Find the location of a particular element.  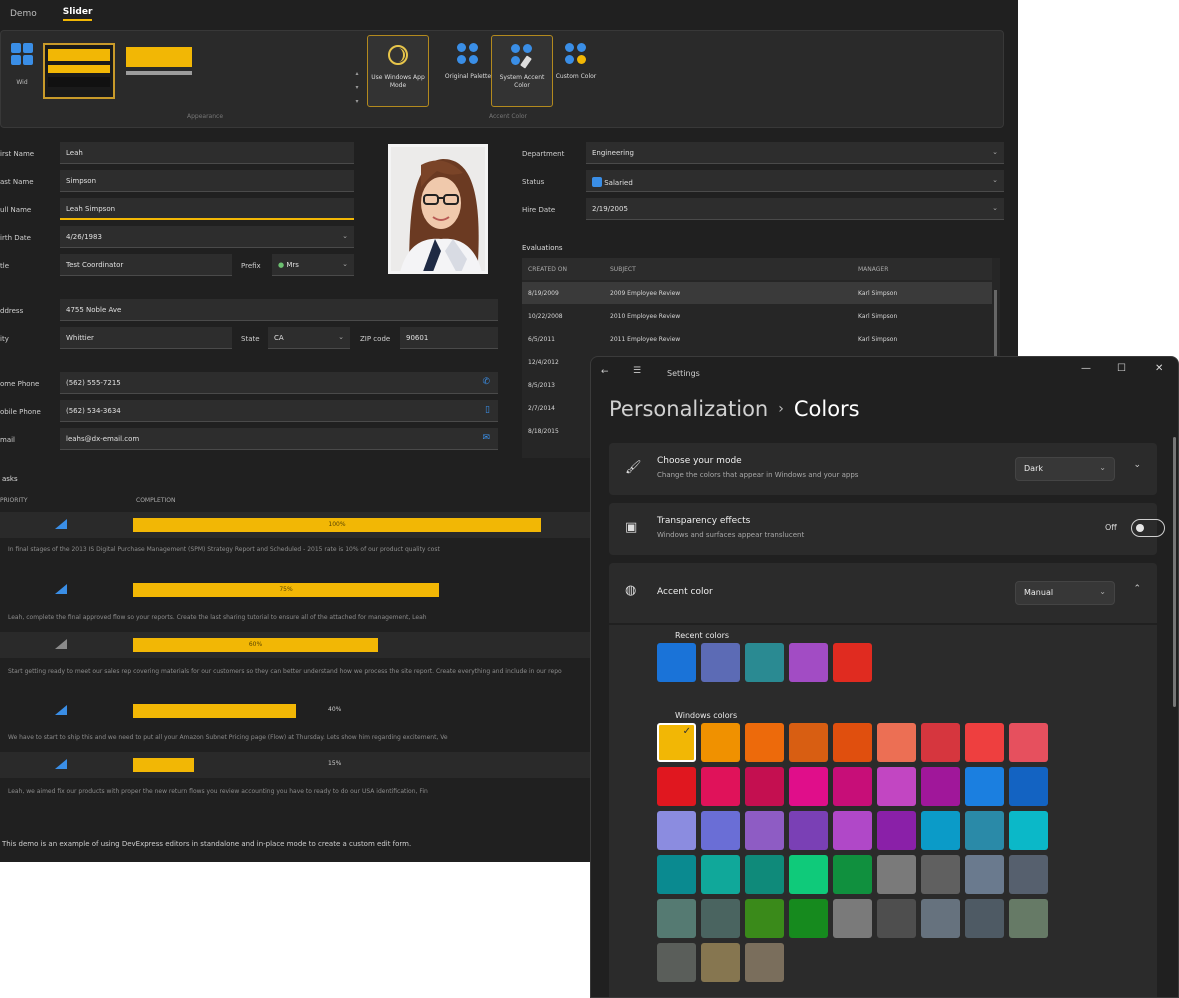

col-subject: SUBJECT is located at coordinates (623, 269).